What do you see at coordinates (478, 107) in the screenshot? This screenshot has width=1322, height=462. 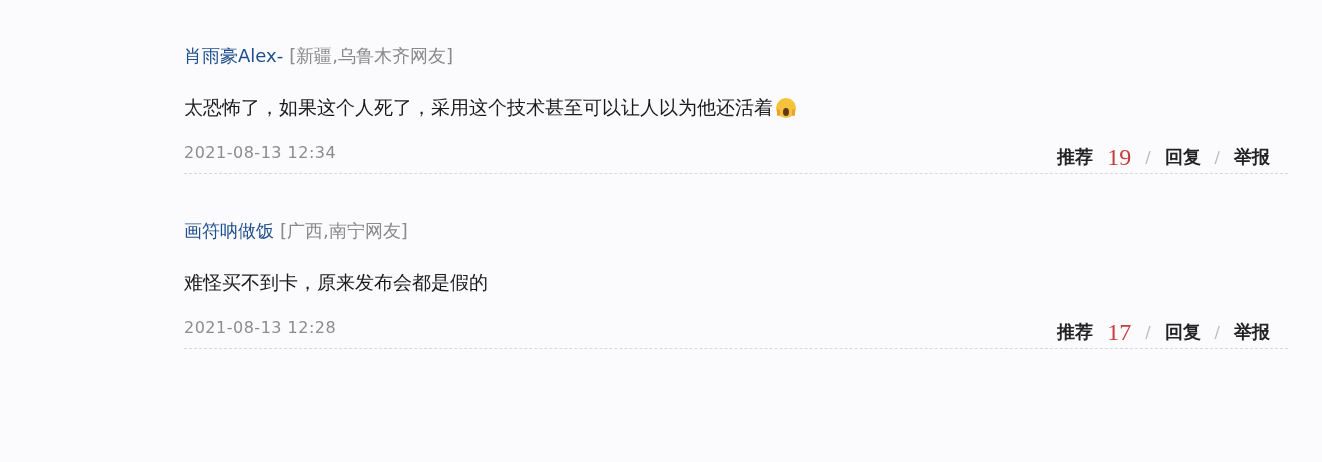 I see `comment-text: 太恐怖了，如果这个人死了，采用这个技术甚至可以让人以为他还活着` at bounding box center [478, 107].